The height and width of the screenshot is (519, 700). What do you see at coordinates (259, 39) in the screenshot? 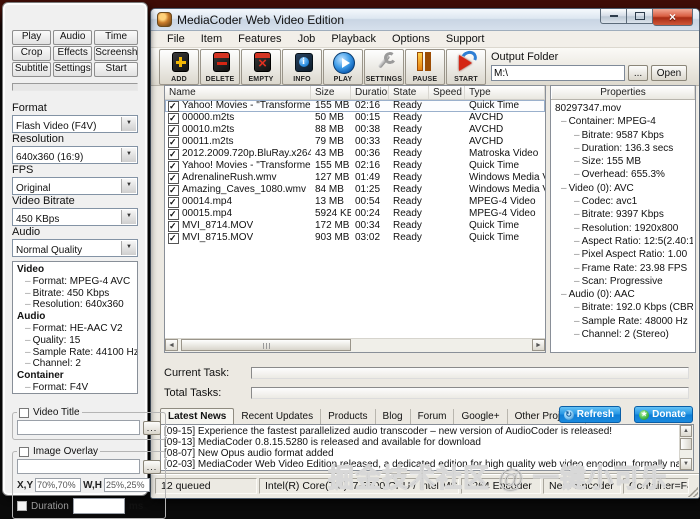
I see `menu-features: Features` at bounding box center [259, 39].